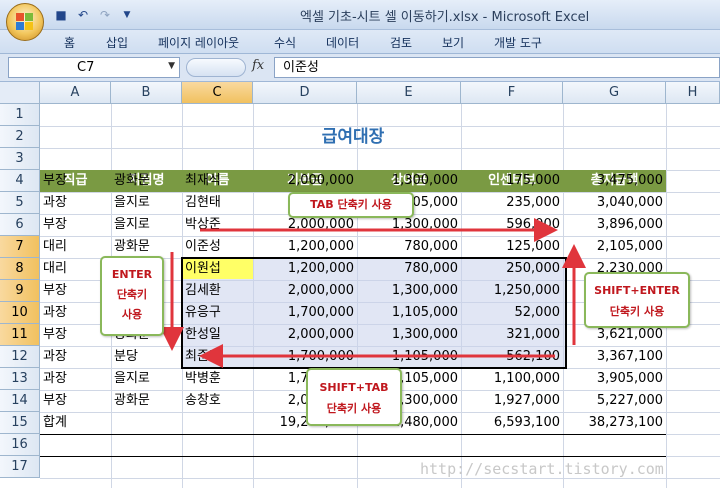 Image resolution: width=720 pixels, height=488 pixels. Describe the element at coordinates (512, 93) in the screenshot. I see `column-header-f: F` at that location.